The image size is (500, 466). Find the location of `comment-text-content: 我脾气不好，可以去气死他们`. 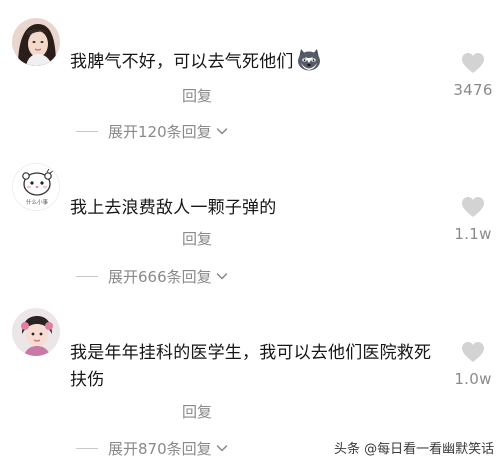

comment-text-content: 我脾气不好，可以去气死他们 is located at coordinates (182, 62).